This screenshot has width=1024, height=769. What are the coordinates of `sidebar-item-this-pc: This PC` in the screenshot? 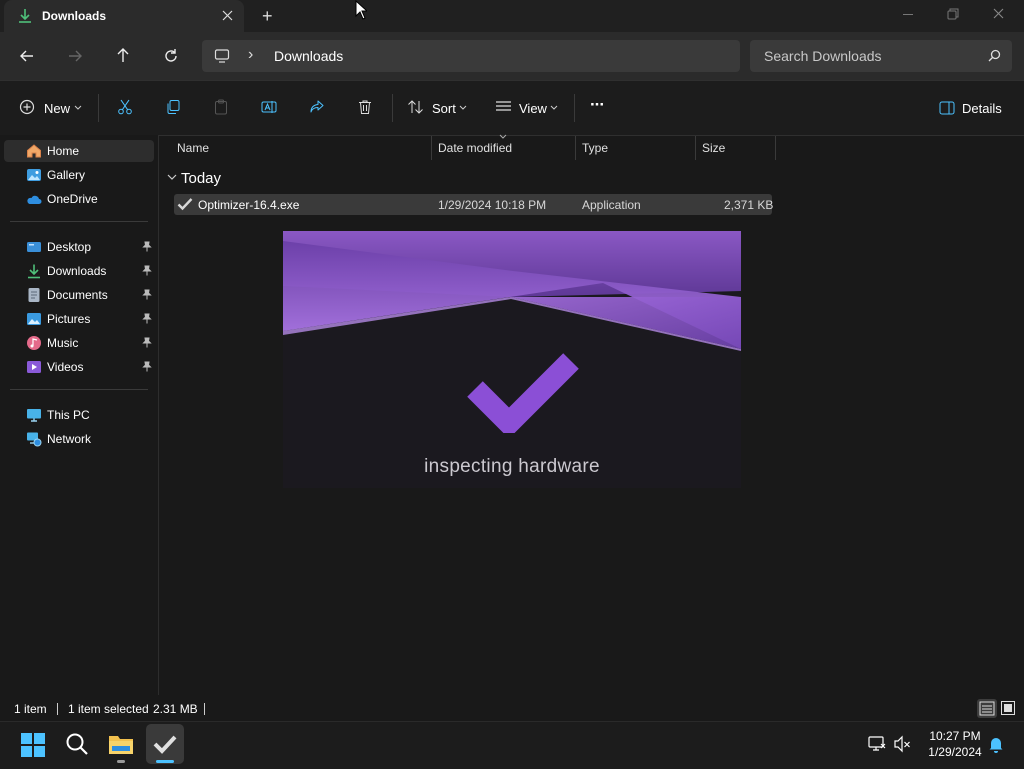 It's located at (79, 415).